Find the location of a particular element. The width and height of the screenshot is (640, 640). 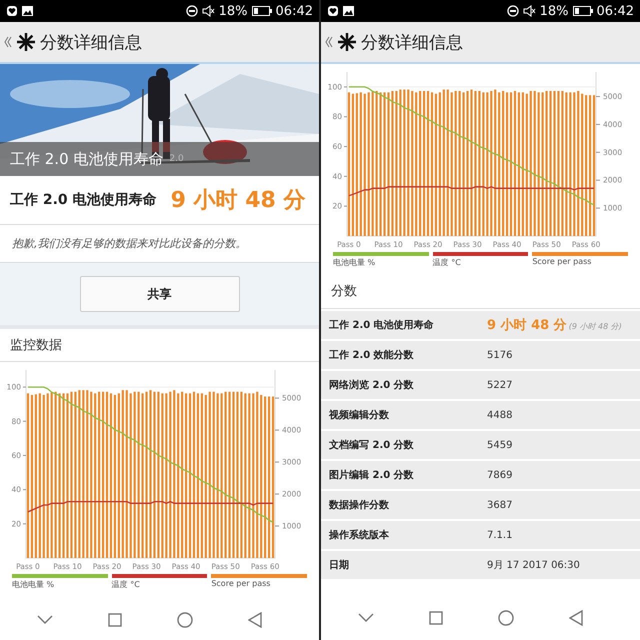

section-title: 监控数据 is located at coordinates (36, 345).